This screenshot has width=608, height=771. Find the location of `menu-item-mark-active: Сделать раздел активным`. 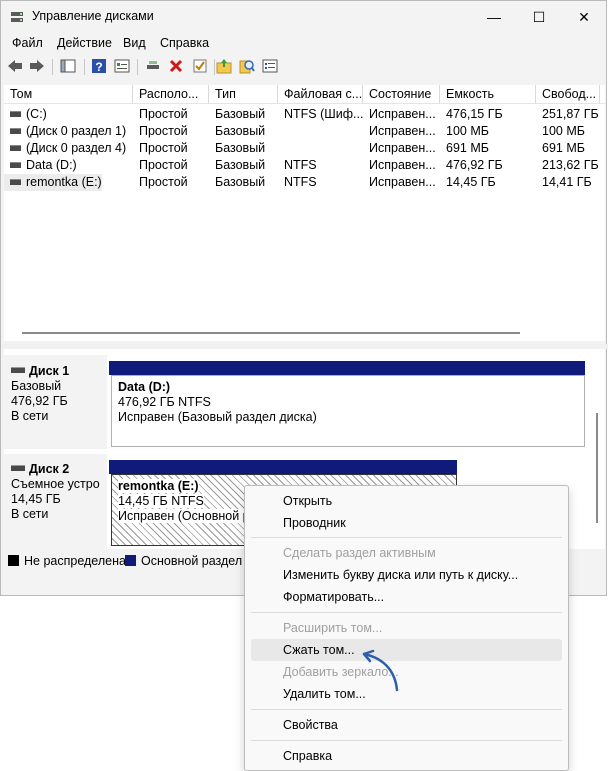

menu-item-mark-active: Сделать раздел активным is located at coordinates (406, 553).